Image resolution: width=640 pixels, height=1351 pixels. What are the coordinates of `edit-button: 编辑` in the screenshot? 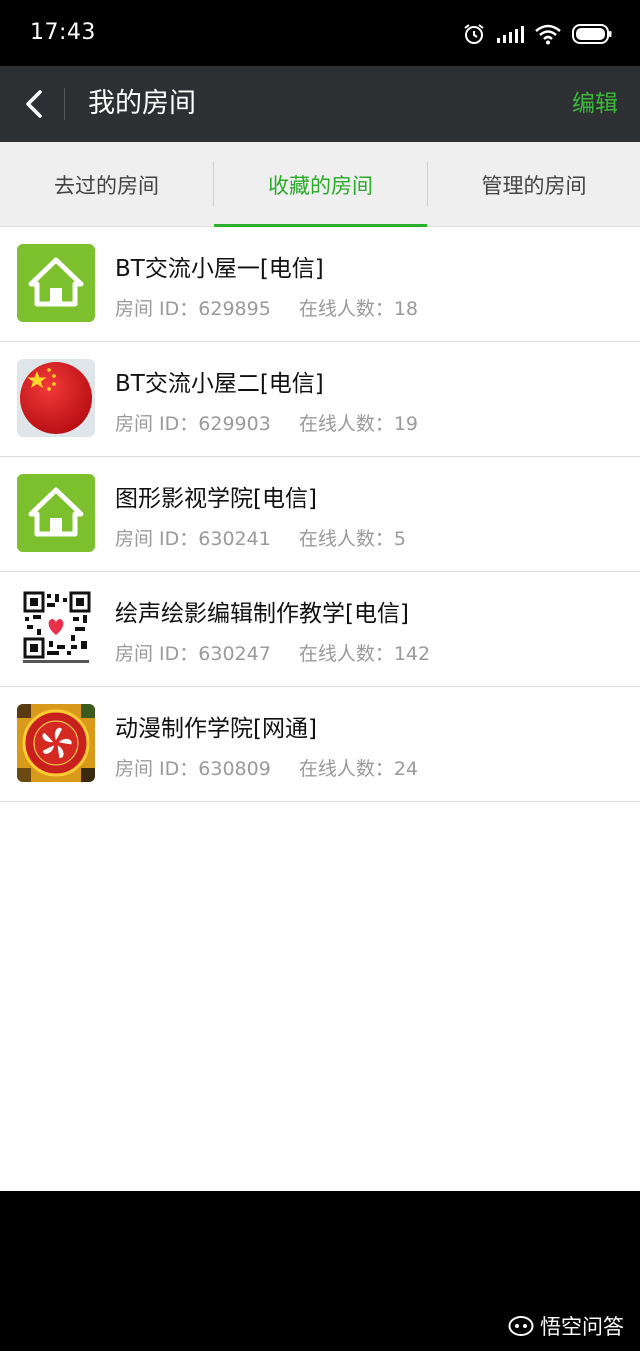 It's located at (595, 104).